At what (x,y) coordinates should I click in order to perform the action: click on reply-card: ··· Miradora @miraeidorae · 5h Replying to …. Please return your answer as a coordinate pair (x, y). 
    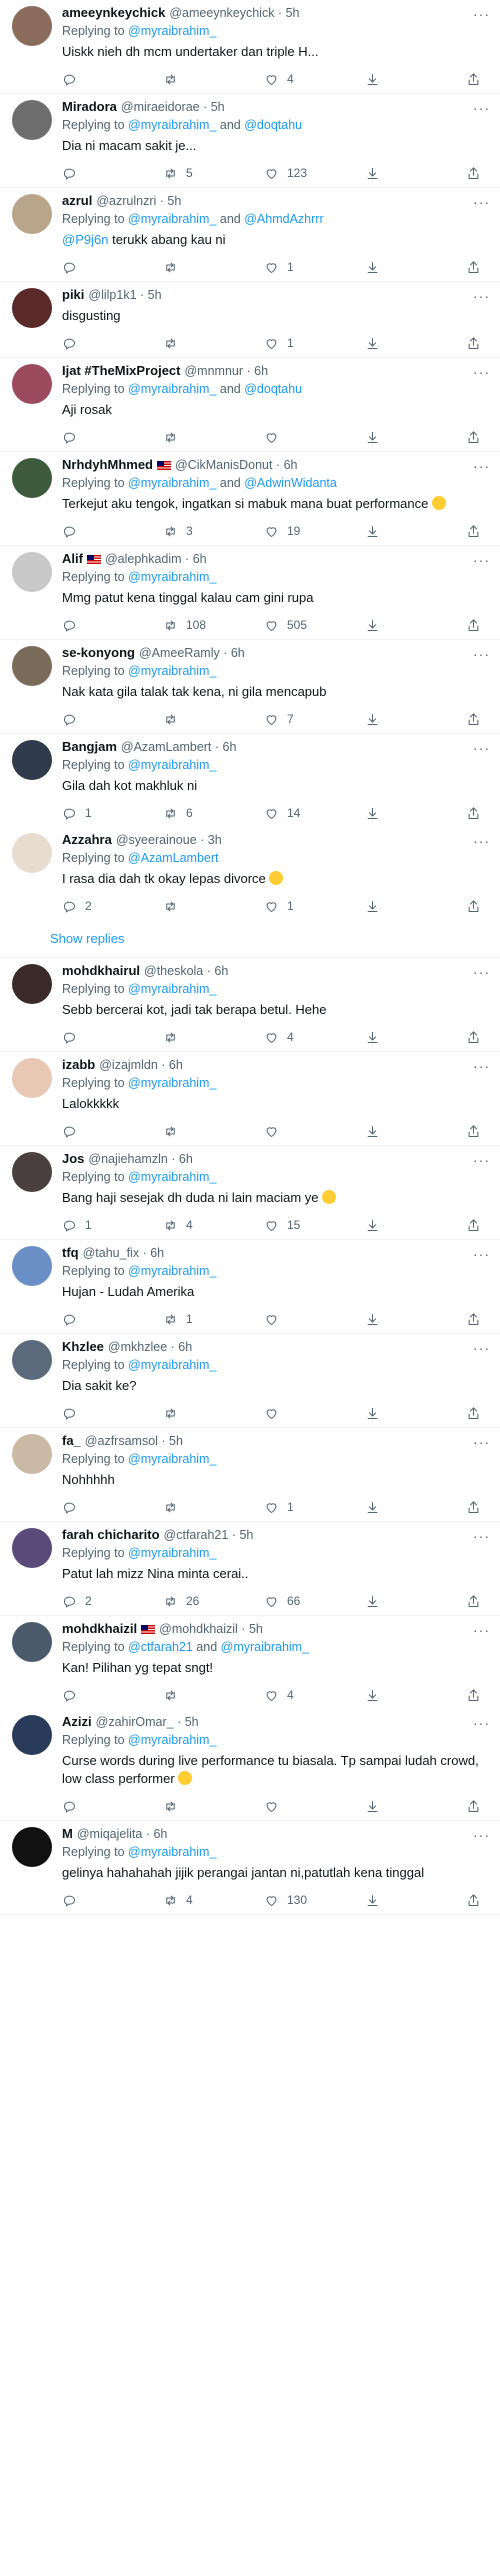
    Looking at the image, I should click on (250, 141).